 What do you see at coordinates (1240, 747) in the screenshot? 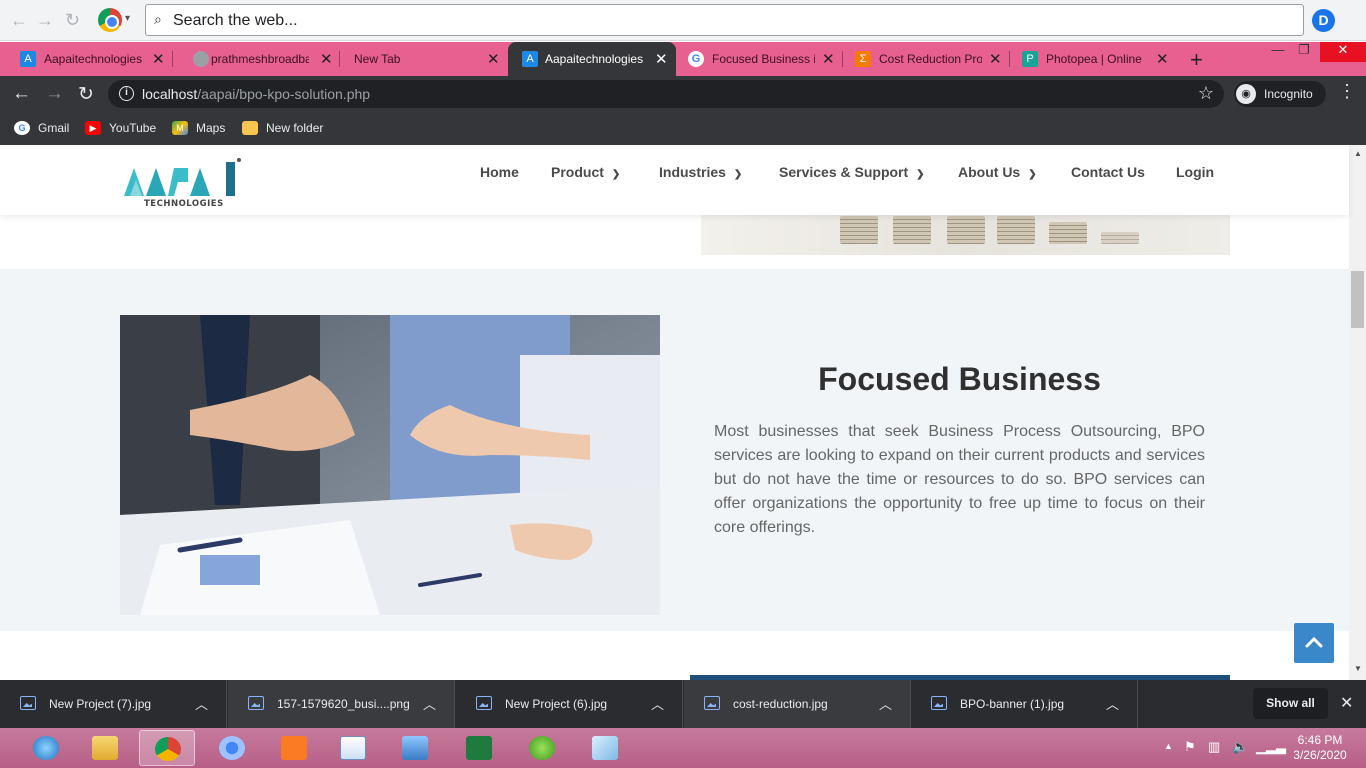
I see `volume-icon: 🔈` at bounding box center [1240, 747].